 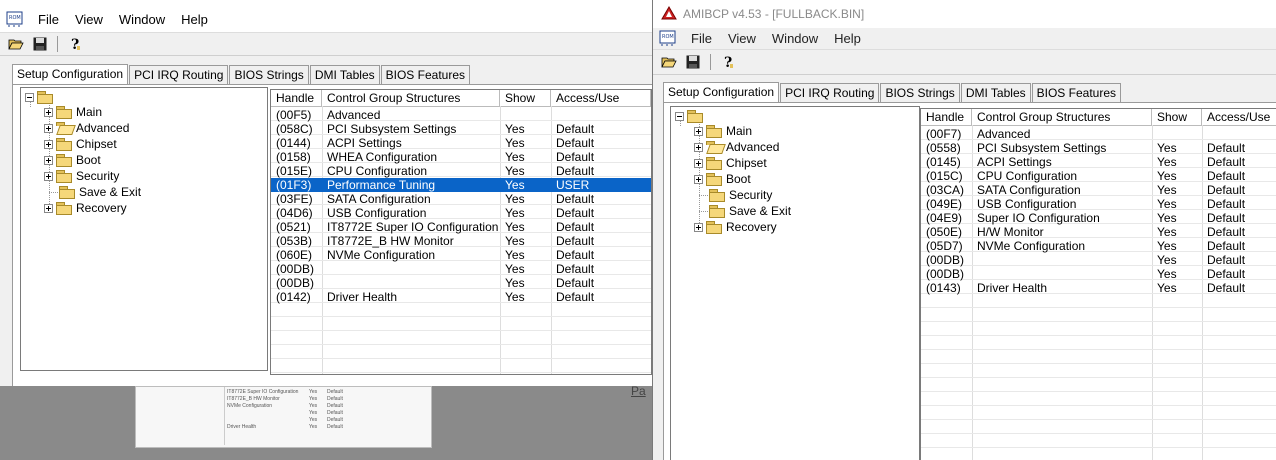 I want to click on table-row: (0143) Driver Health Yes Default, so click(x=1098, y=288).